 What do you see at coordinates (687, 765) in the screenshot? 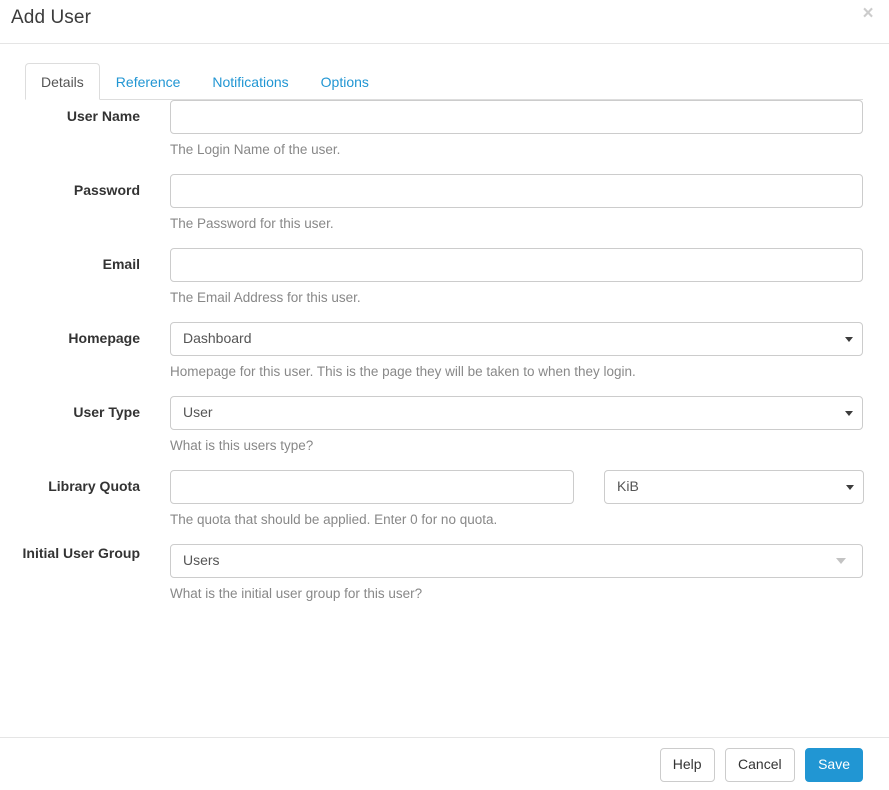
I see `help-button: Help` at bounding box center [687, 765].